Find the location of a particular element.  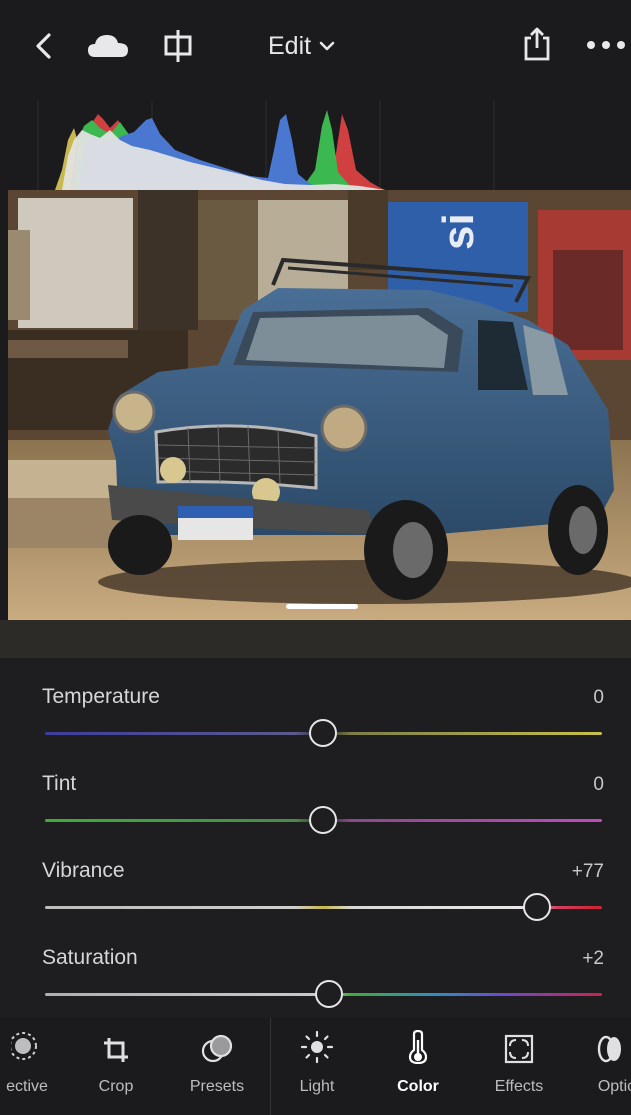

temperature-knob is located at coordinates (323, 733).